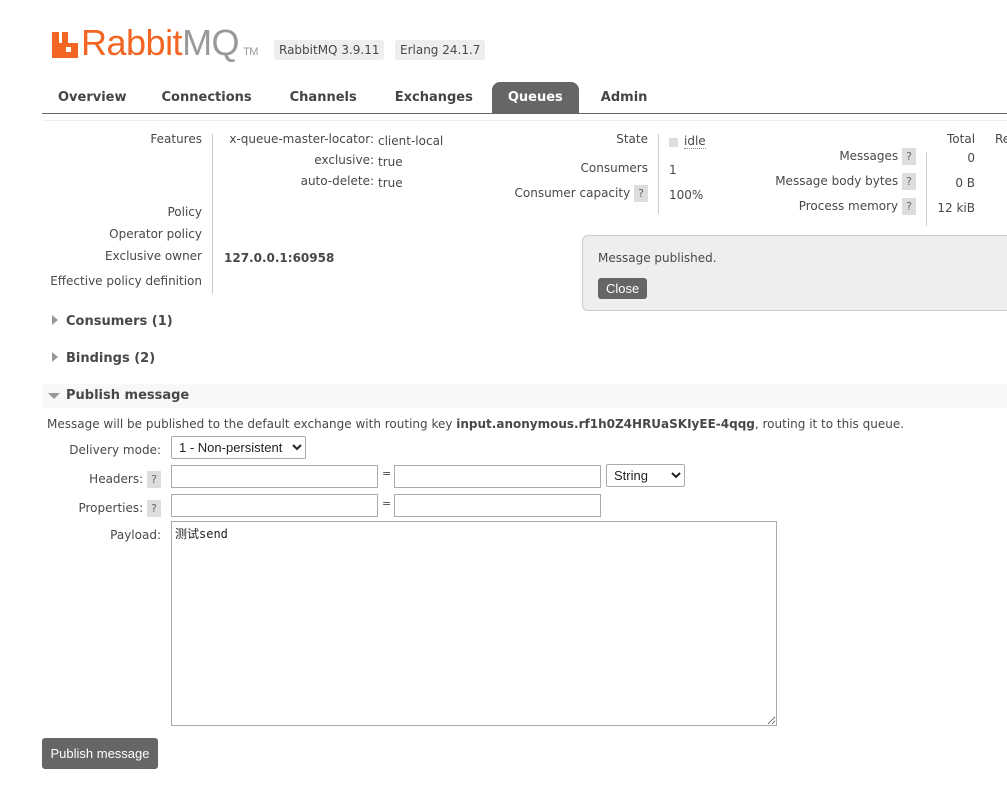 This screenshot has width=1007, height=790. I want to click on flash-message: Message published., so click(657, 258).